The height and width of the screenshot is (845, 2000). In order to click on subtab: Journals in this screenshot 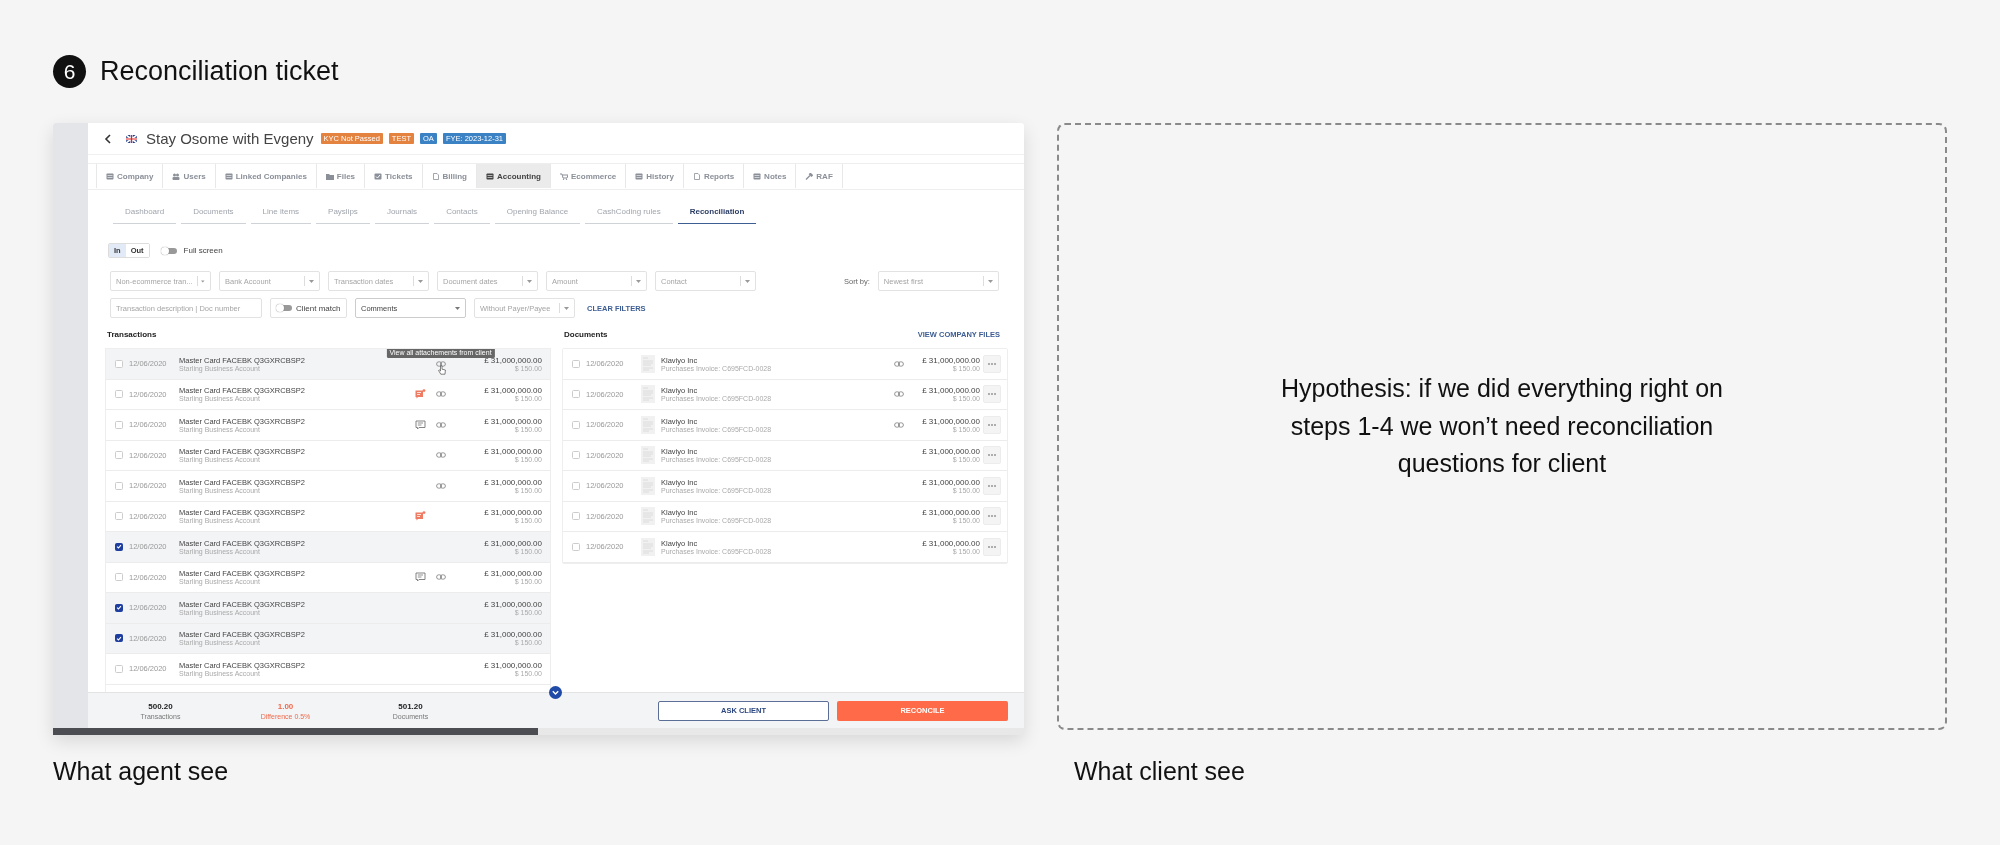, I will do `click(402, 212)`.